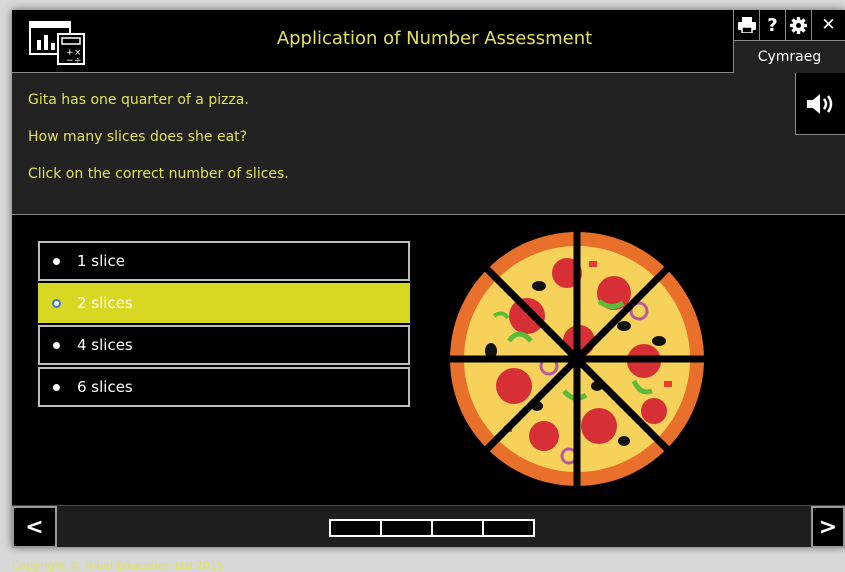 This screenshot has width=845, height=572. Describe the element at coordinates (138, 137) in the screenshot. I see `question-prompt: How many slices does she eat?` at that location.